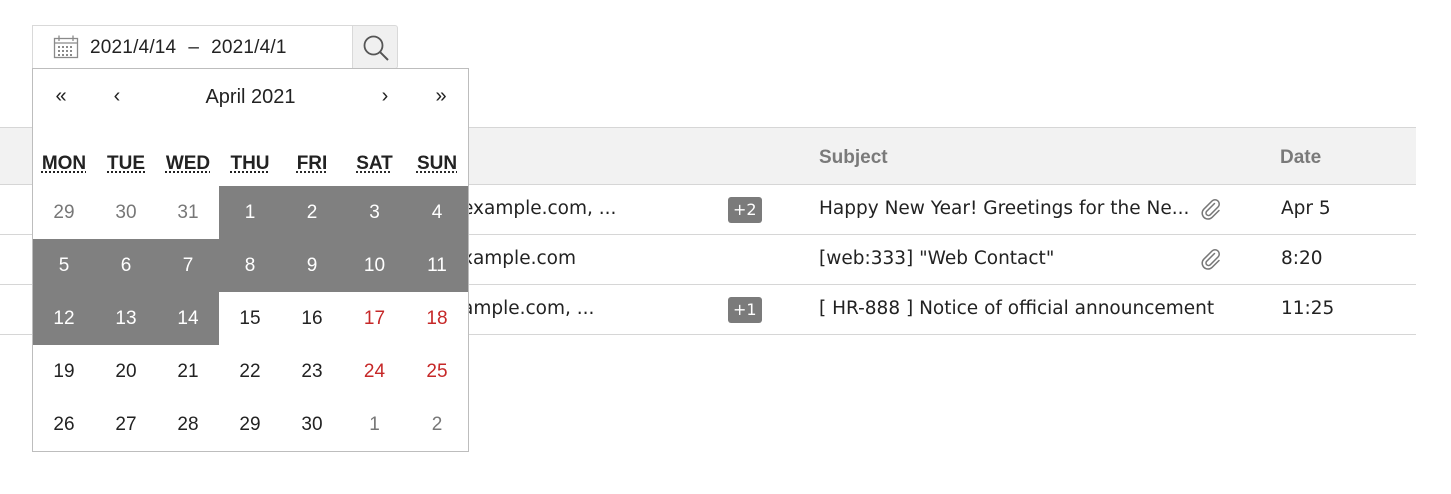 This screenshot has height=494, width=1451. I want to click on calendar-navigation: « ‹ April 2021 › », so click(250, 97).